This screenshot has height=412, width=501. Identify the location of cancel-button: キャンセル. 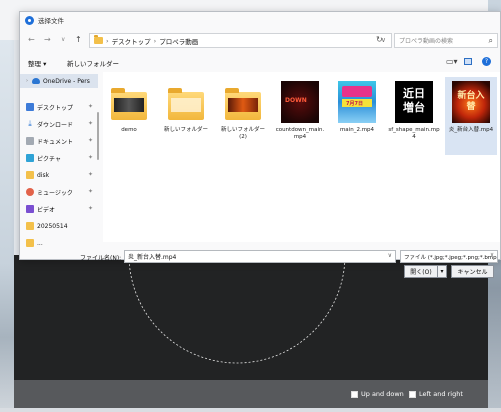
(472, 271).